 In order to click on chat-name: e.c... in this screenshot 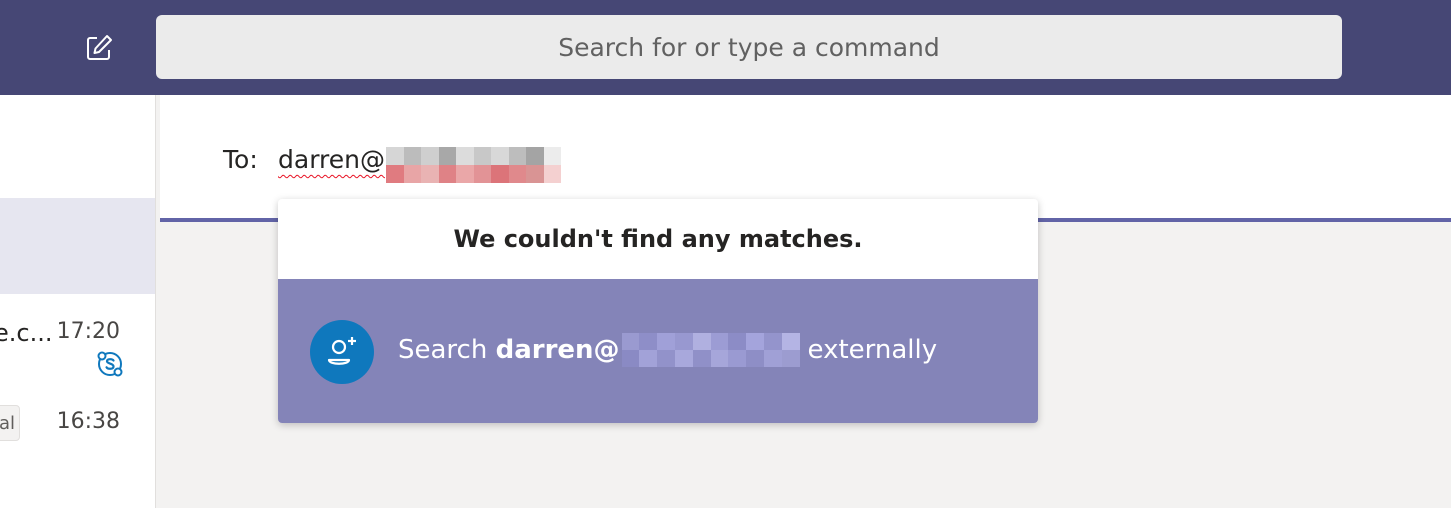, I will do `click(26, 333)`.